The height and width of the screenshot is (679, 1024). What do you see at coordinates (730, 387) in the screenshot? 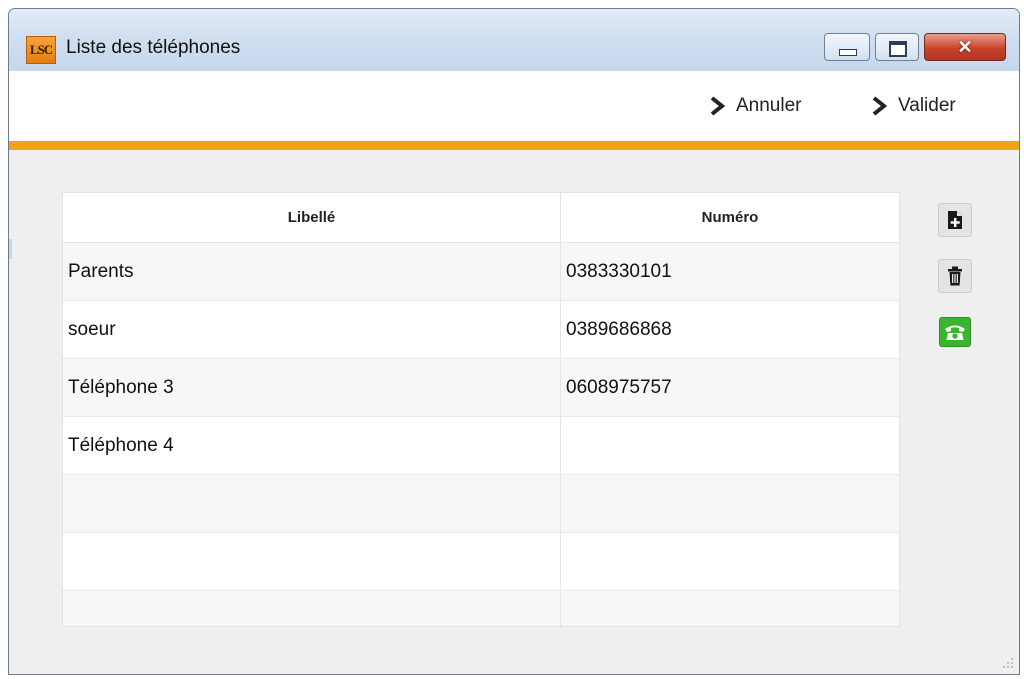
I see `cell-numero: 0608975757` at bounding box center [730, 387].